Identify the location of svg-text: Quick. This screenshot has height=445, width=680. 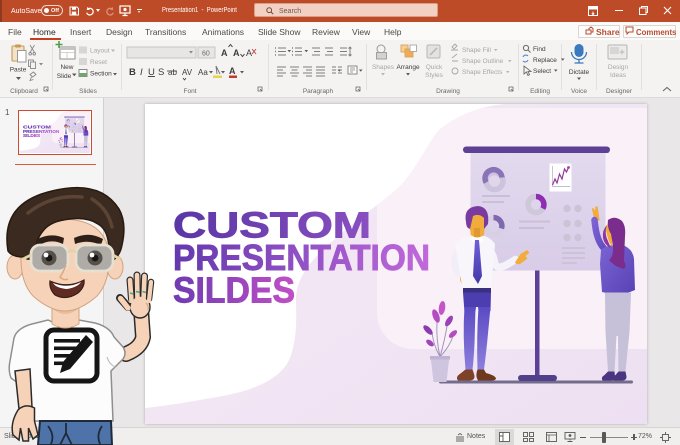
(434, 67).